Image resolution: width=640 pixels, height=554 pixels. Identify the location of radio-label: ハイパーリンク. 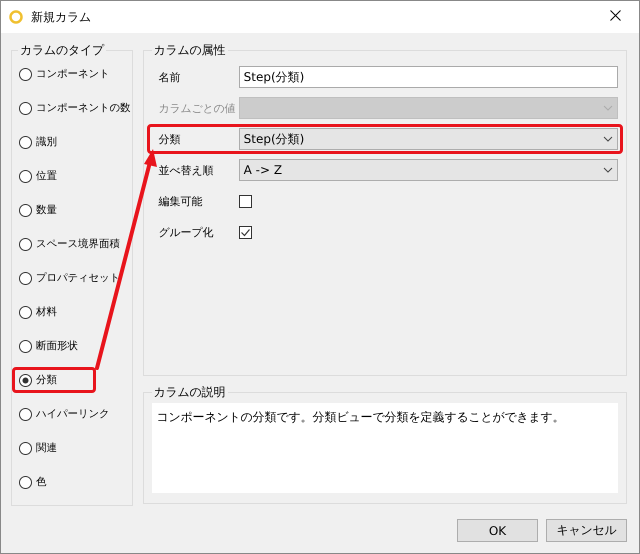
(73, 414).